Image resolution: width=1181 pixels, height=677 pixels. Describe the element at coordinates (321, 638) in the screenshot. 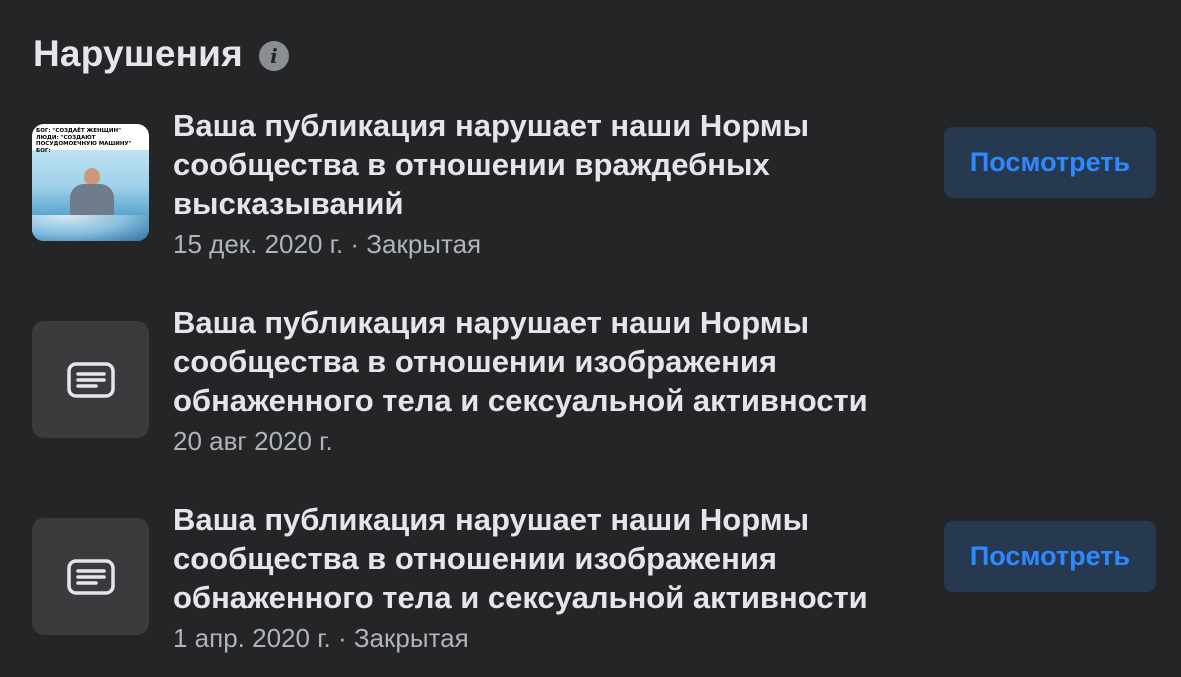

I see `violation-meta: 1 апр. 2020 г. · Закрытая` at that location.